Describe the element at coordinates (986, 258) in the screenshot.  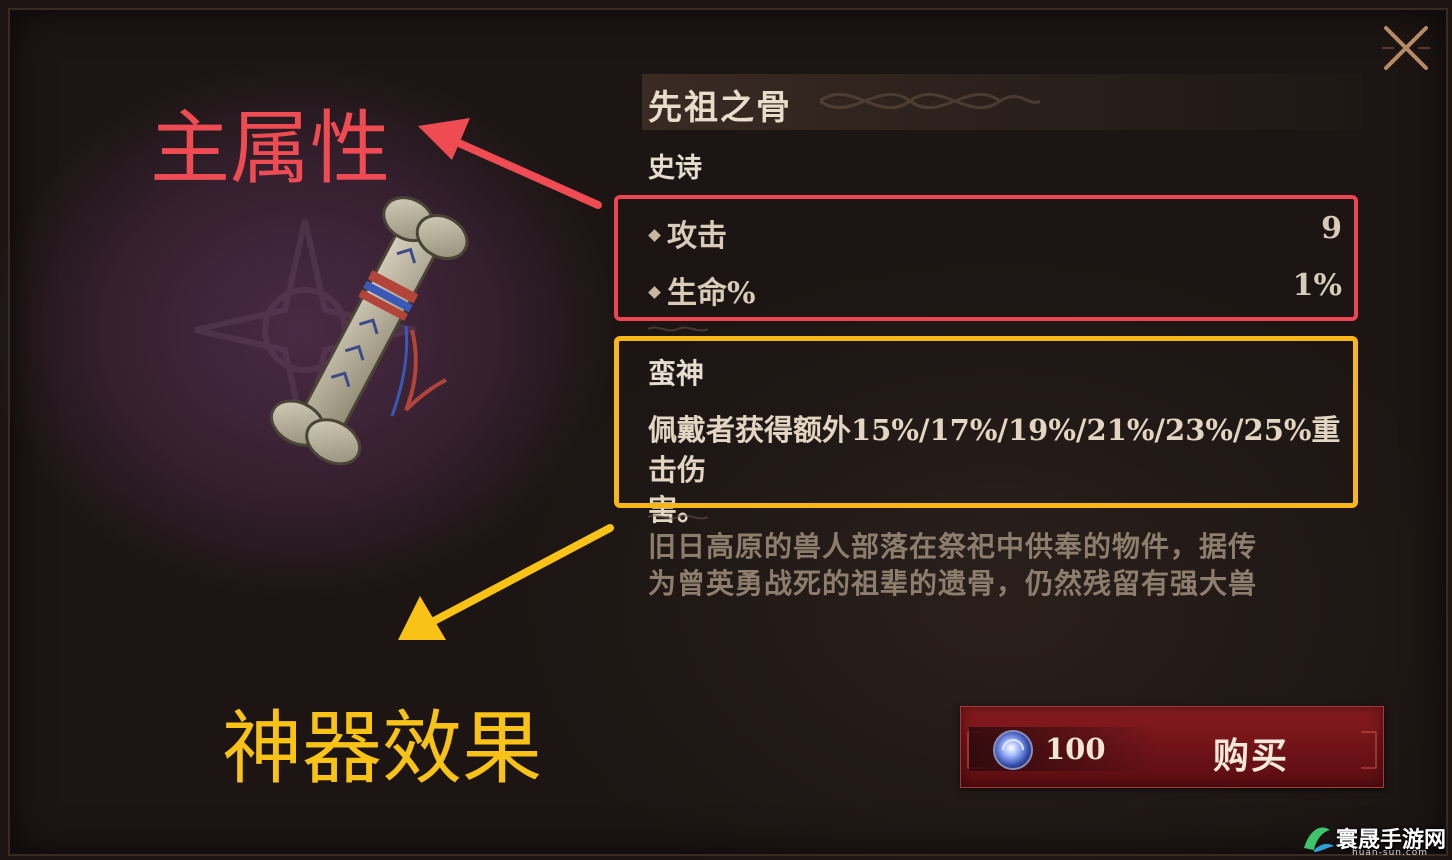
I see `main-stats-highlight-box` at that location.